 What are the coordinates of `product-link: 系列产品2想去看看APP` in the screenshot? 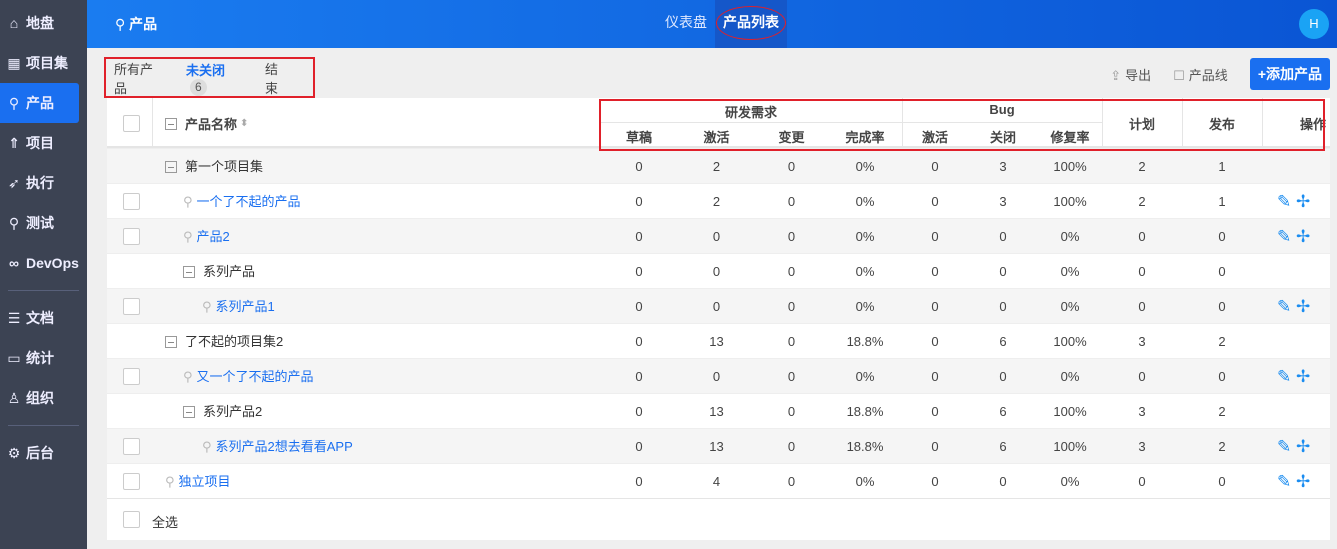 It's located at (284, 446).